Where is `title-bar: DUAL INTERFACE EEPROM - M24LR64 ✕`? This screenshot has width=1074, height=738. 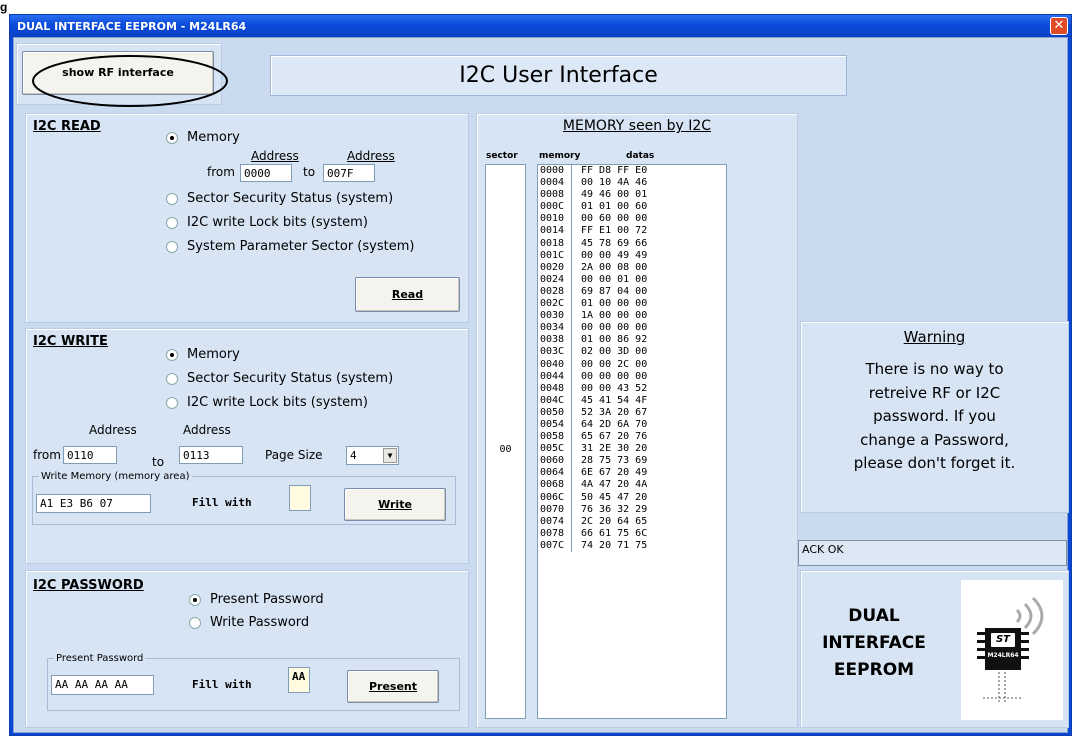
title-bar: DUAL INTERFACE EEPROM - M24LR64 ✕ is located at coordinates (540, 26).